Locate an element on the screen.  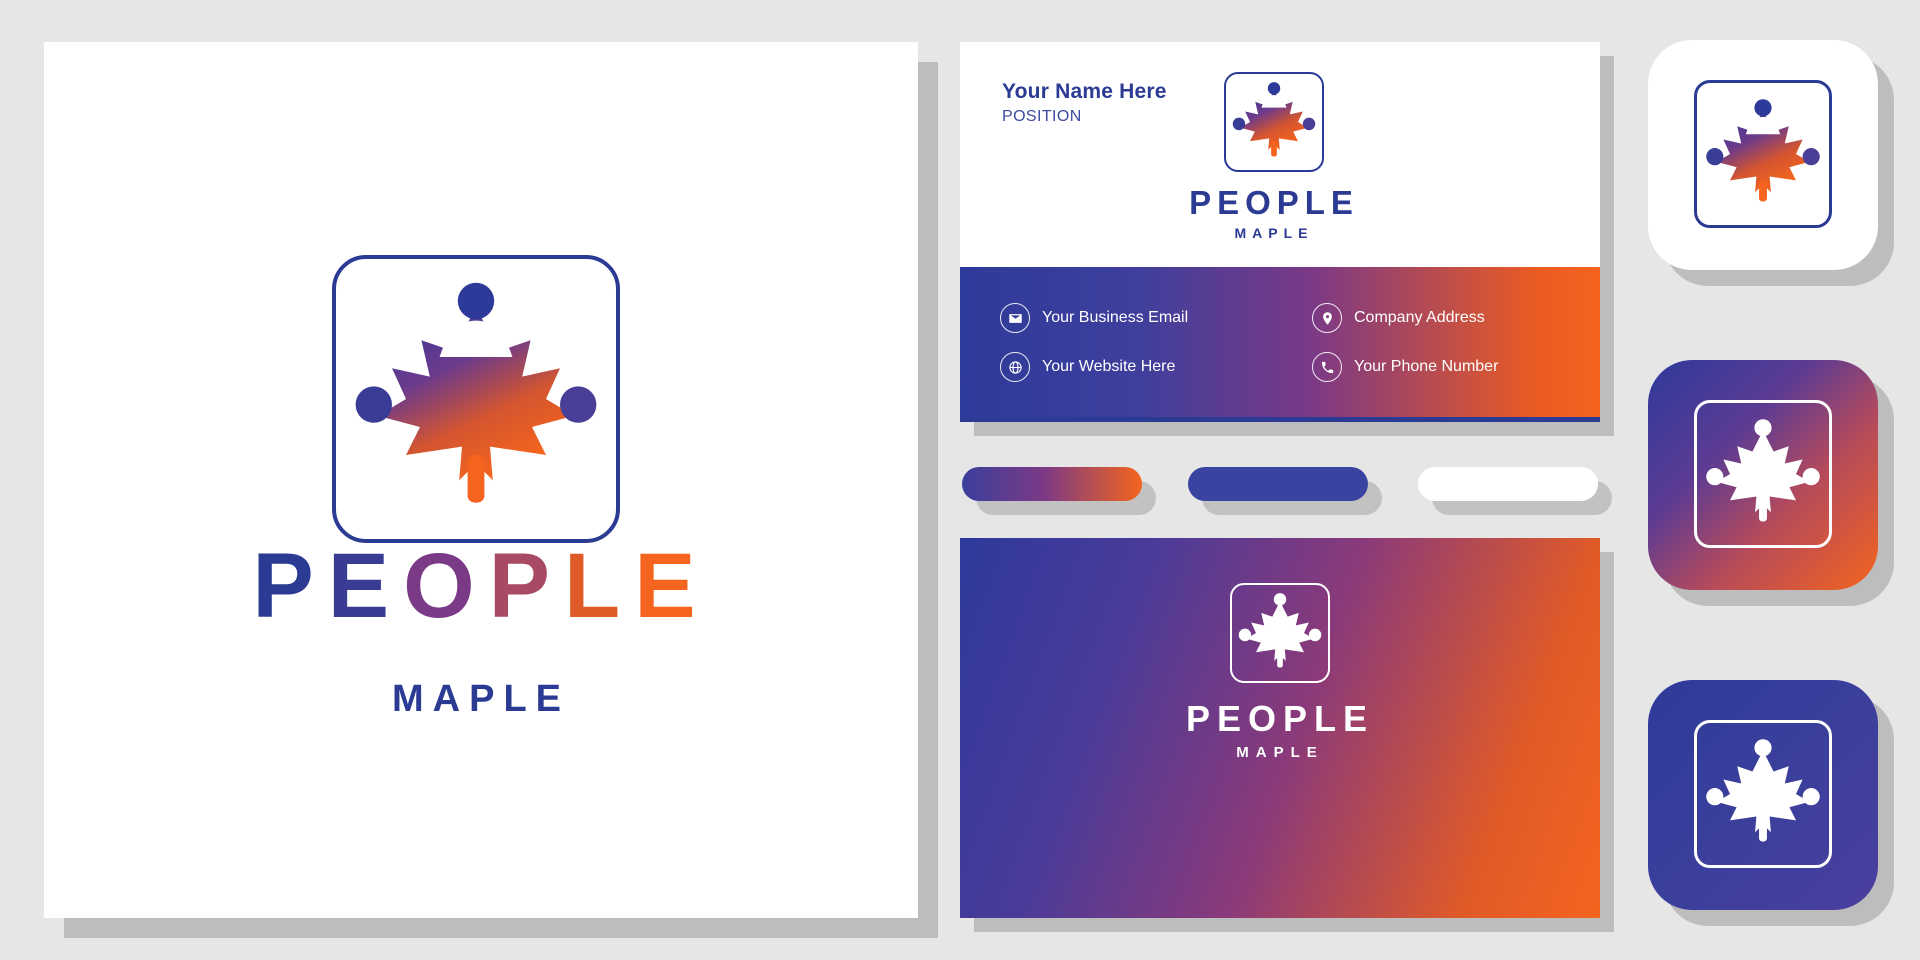
app-icon-gradient is located at coordinates (1763, 475).